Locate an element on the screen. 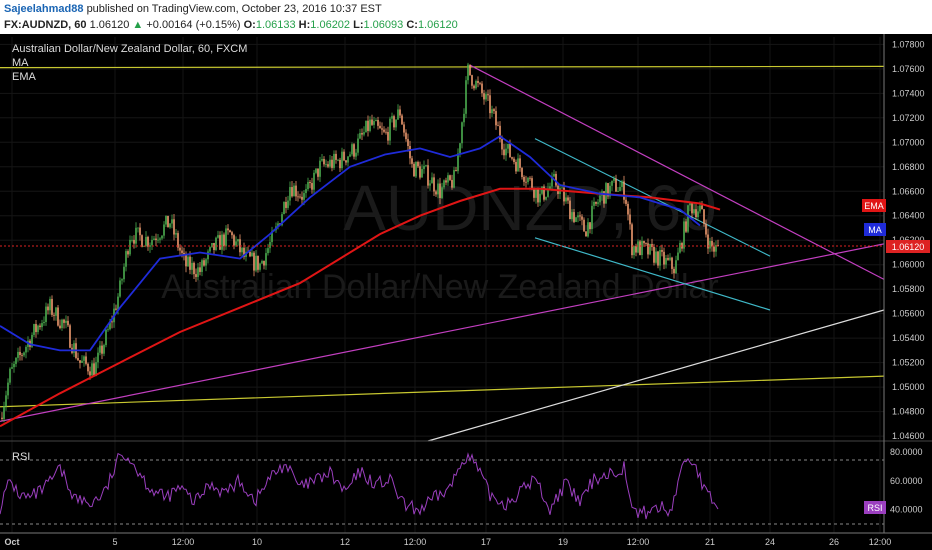 Image resolution: width=932 pixels, height=550 pixels. price-tick-label: 1.06400 is located at coordinates (908, 216).